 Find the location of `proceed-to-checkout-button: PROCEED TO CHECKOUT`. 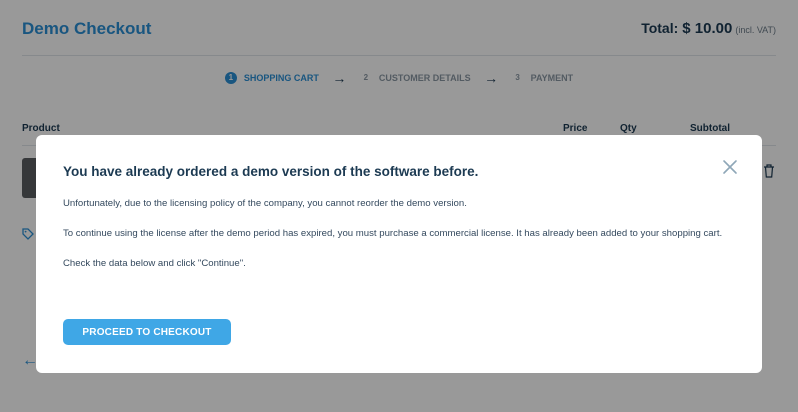

proceed-to-checkout-button: PROCEED TO CHECKOUT is located at coordinates (147, 332).